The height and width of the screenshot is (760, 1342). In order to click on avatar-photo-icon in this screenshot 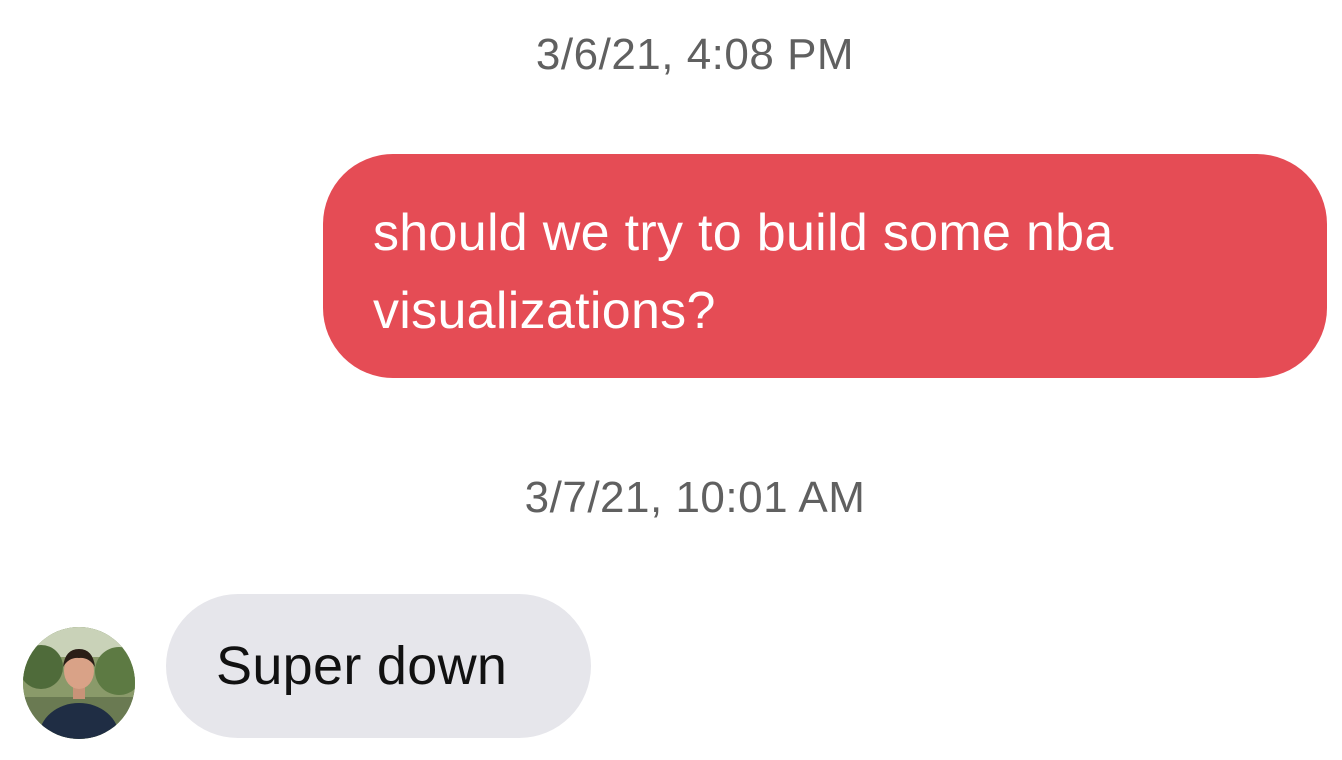, I will do `click(79, 683)`.